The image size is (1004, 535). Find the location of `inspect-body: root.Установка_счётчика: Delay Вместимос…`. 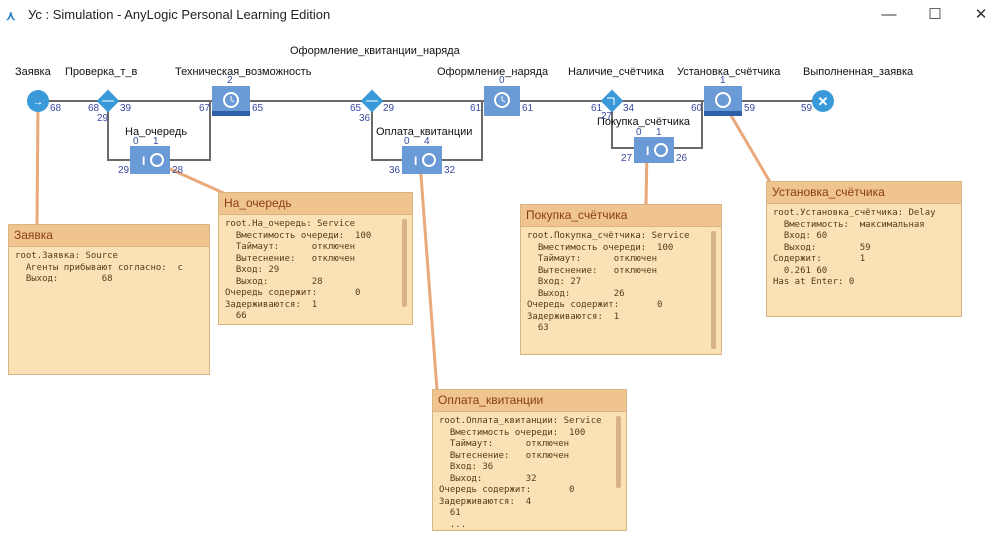

inspect-body: root.Установка_счётчика: Delay Вместимос… is located at coordinates (854, 247).